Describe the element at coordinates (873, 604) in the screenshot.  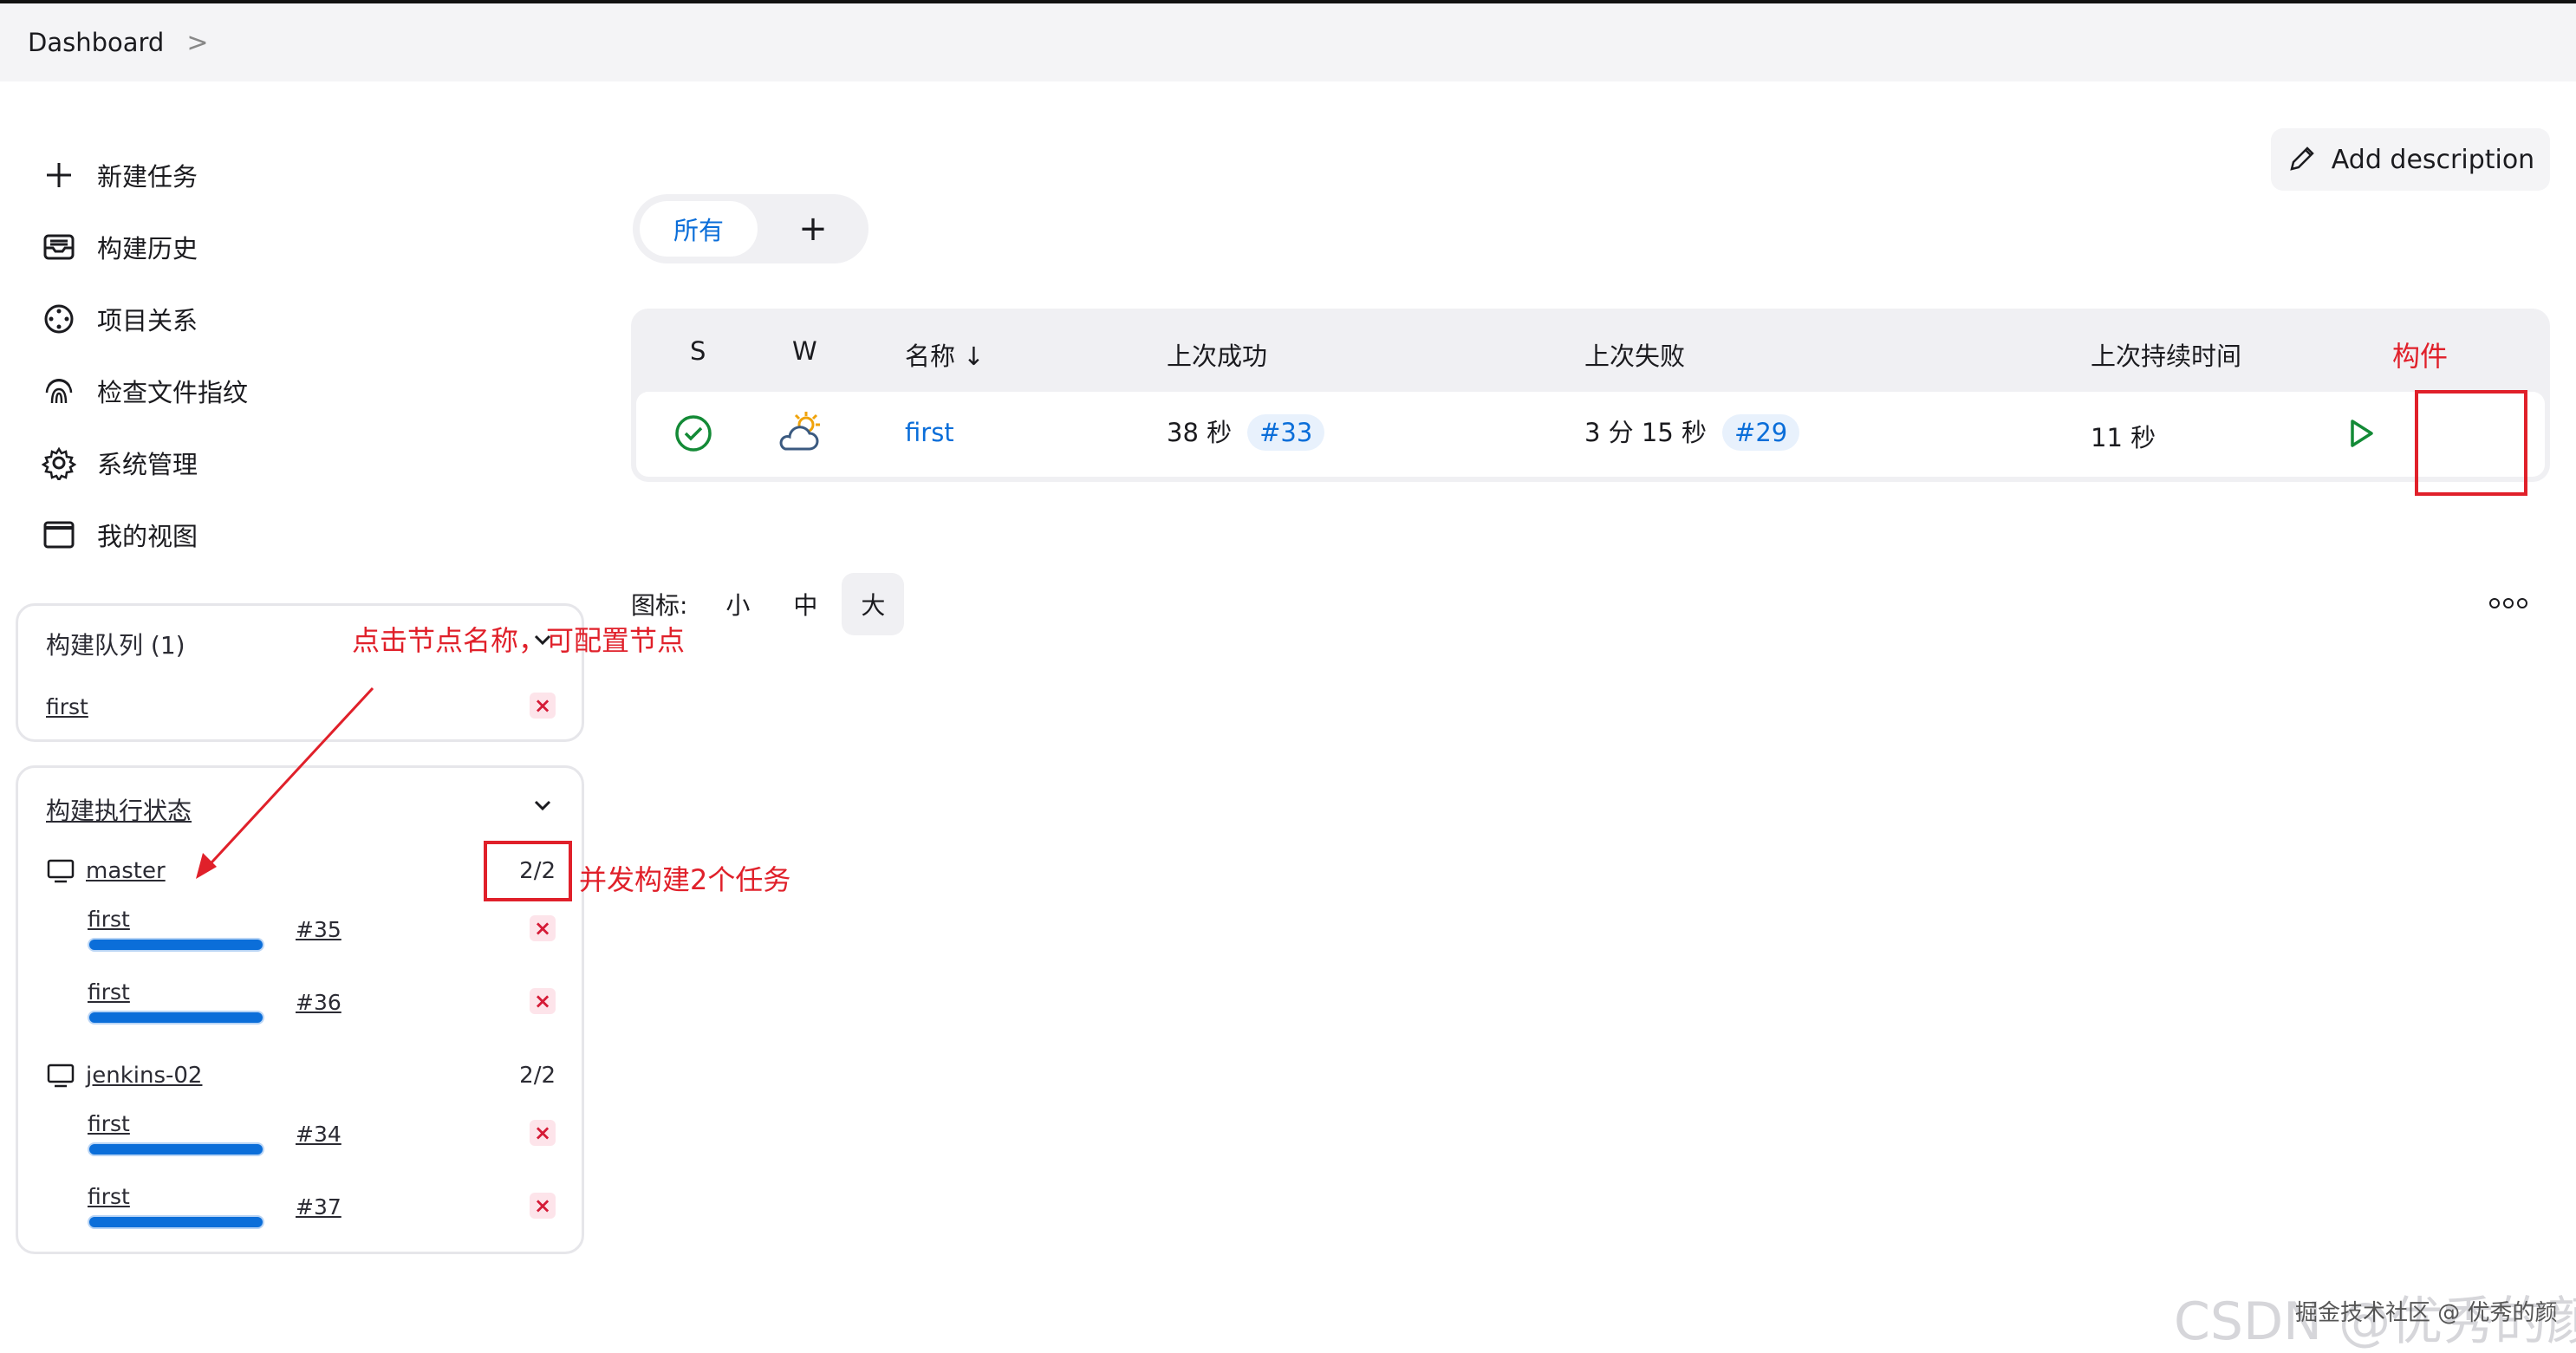
I see `icon-size-large: 大` at that location.